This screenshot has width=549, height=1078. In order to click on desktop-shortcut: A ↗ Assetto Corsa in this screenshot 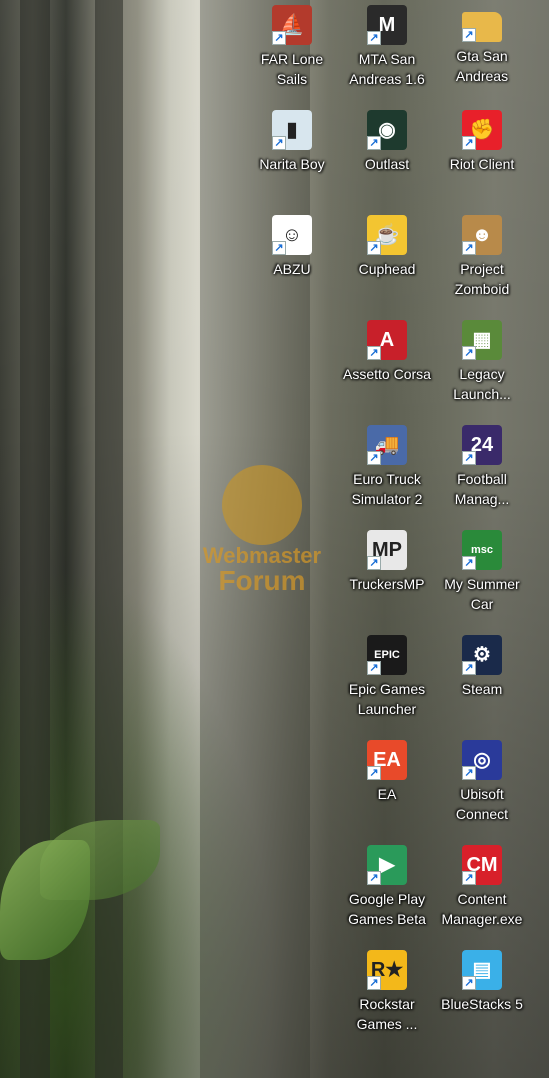, I will do `click(387, 367)`.